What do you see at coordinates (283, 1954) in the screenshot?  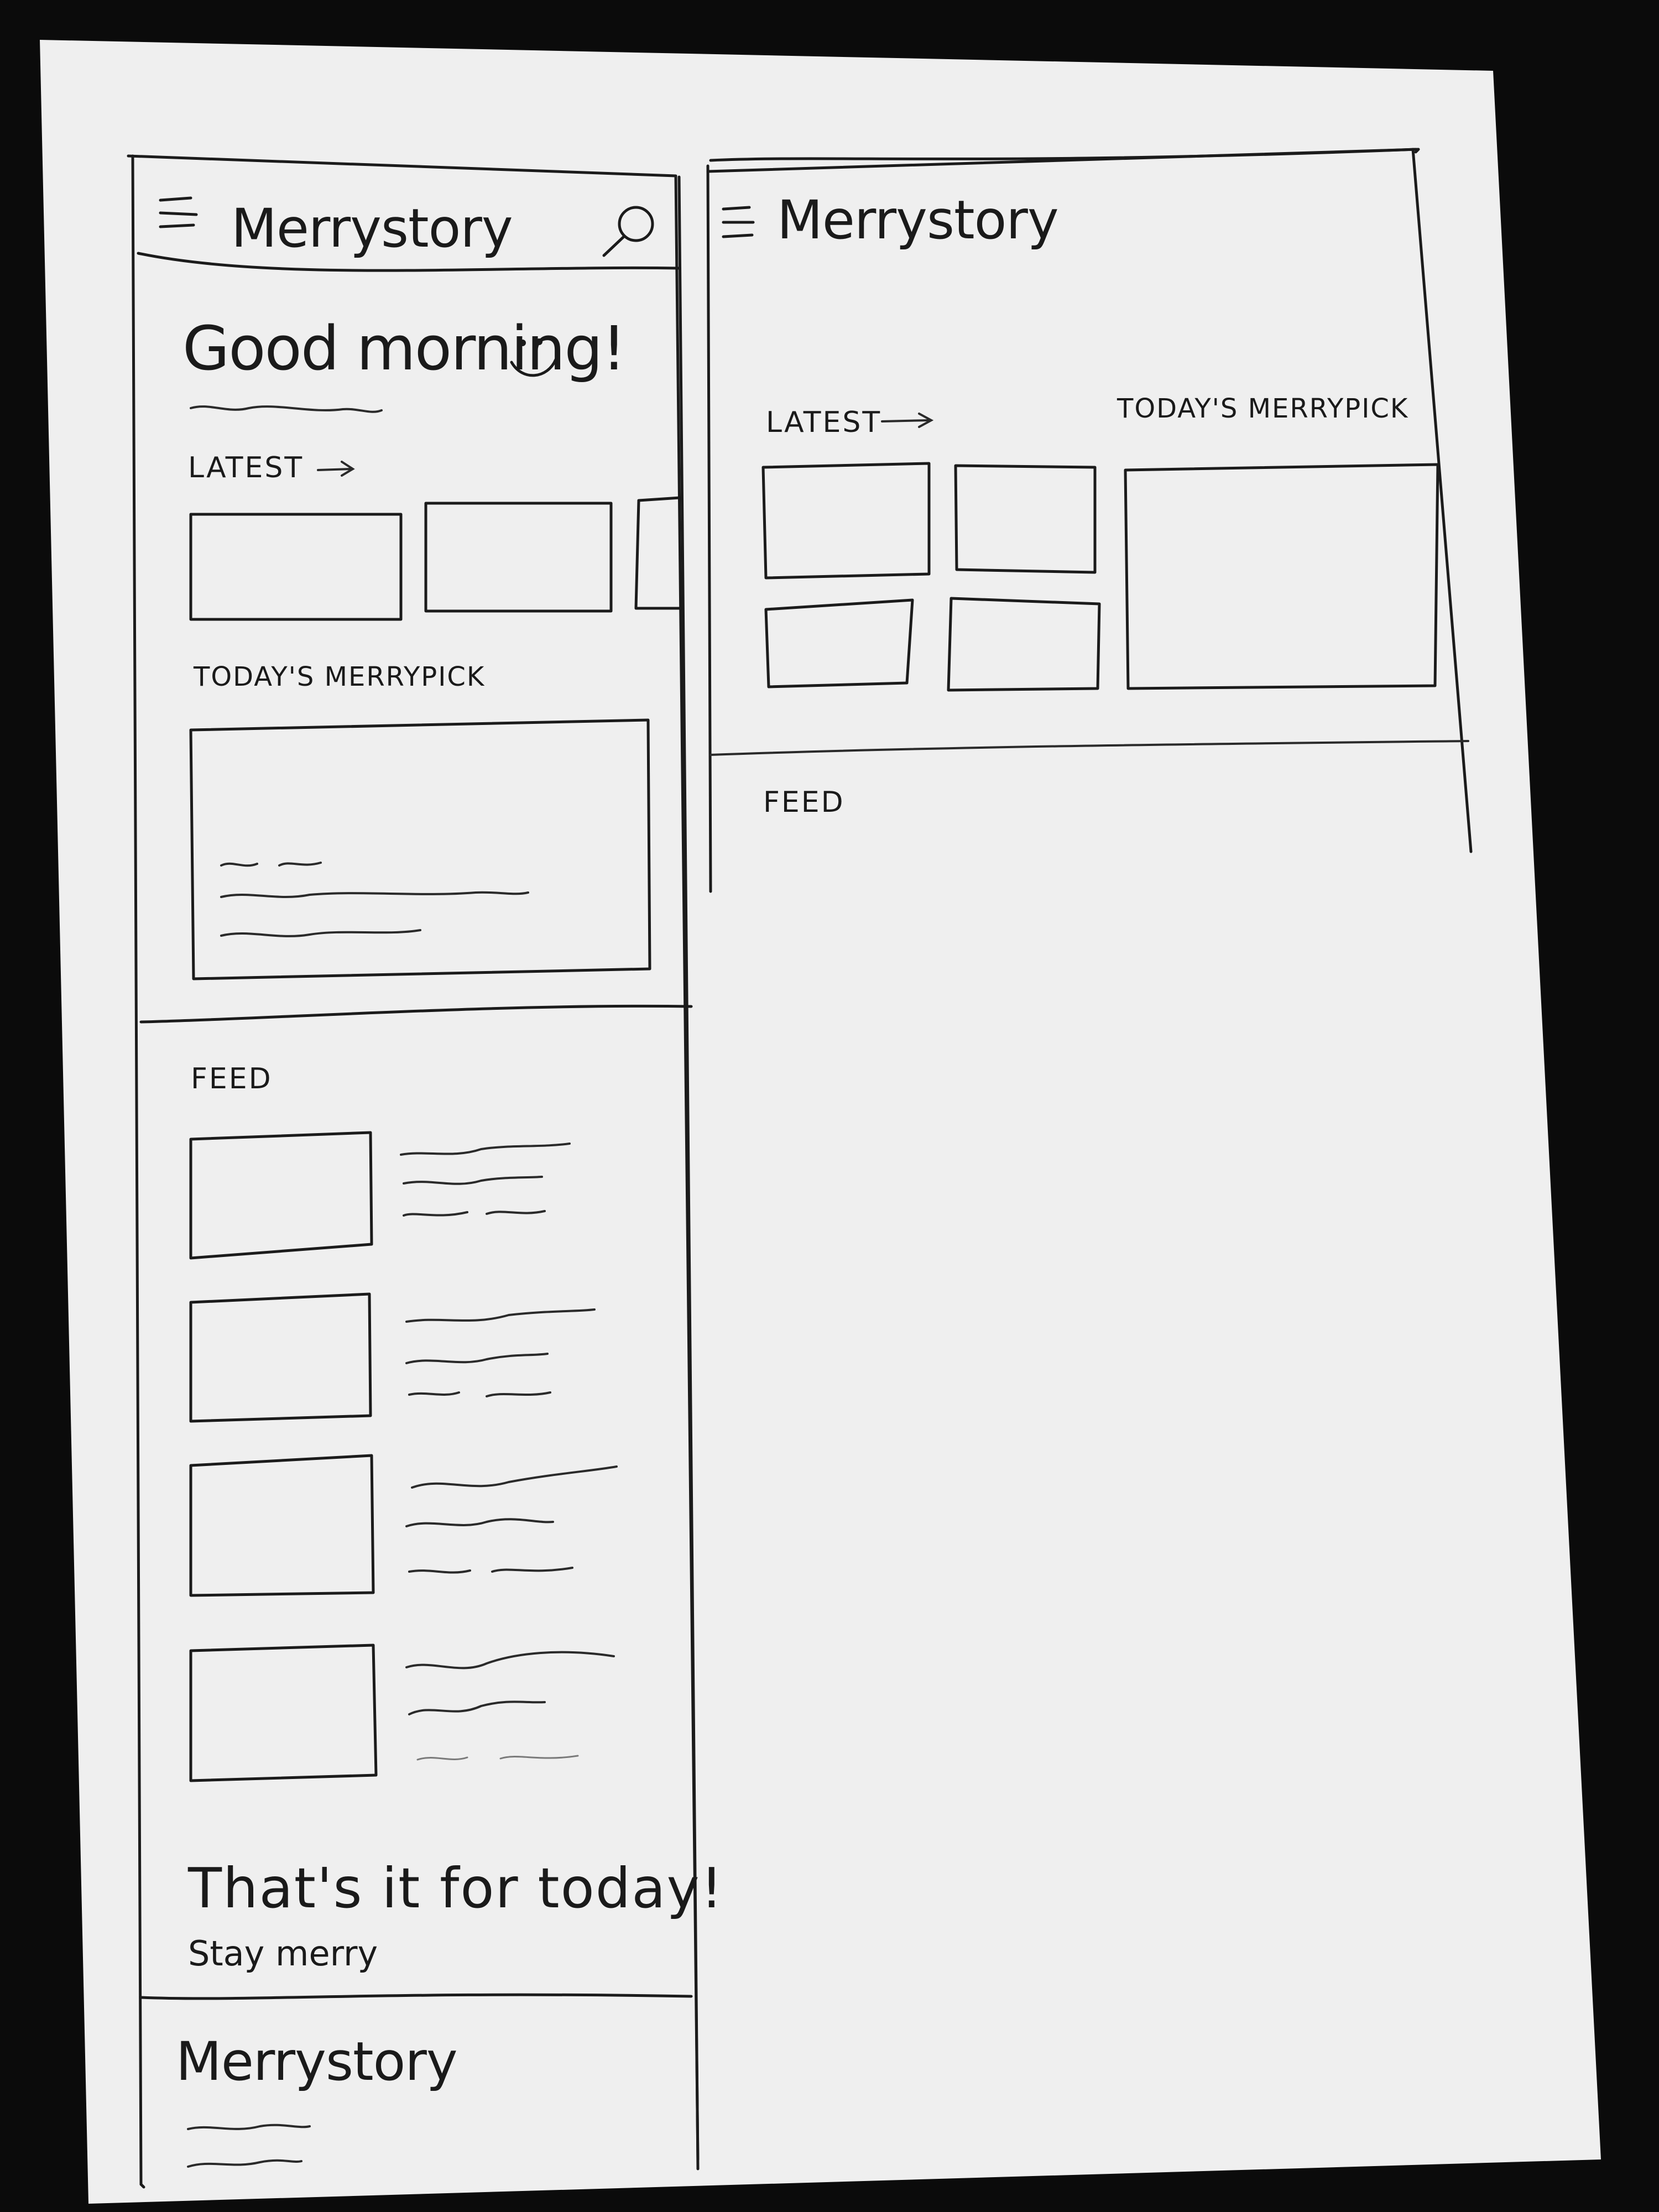 I see `mobile-end-subtitle: Stay merry` at bounding box center [283, 1954].